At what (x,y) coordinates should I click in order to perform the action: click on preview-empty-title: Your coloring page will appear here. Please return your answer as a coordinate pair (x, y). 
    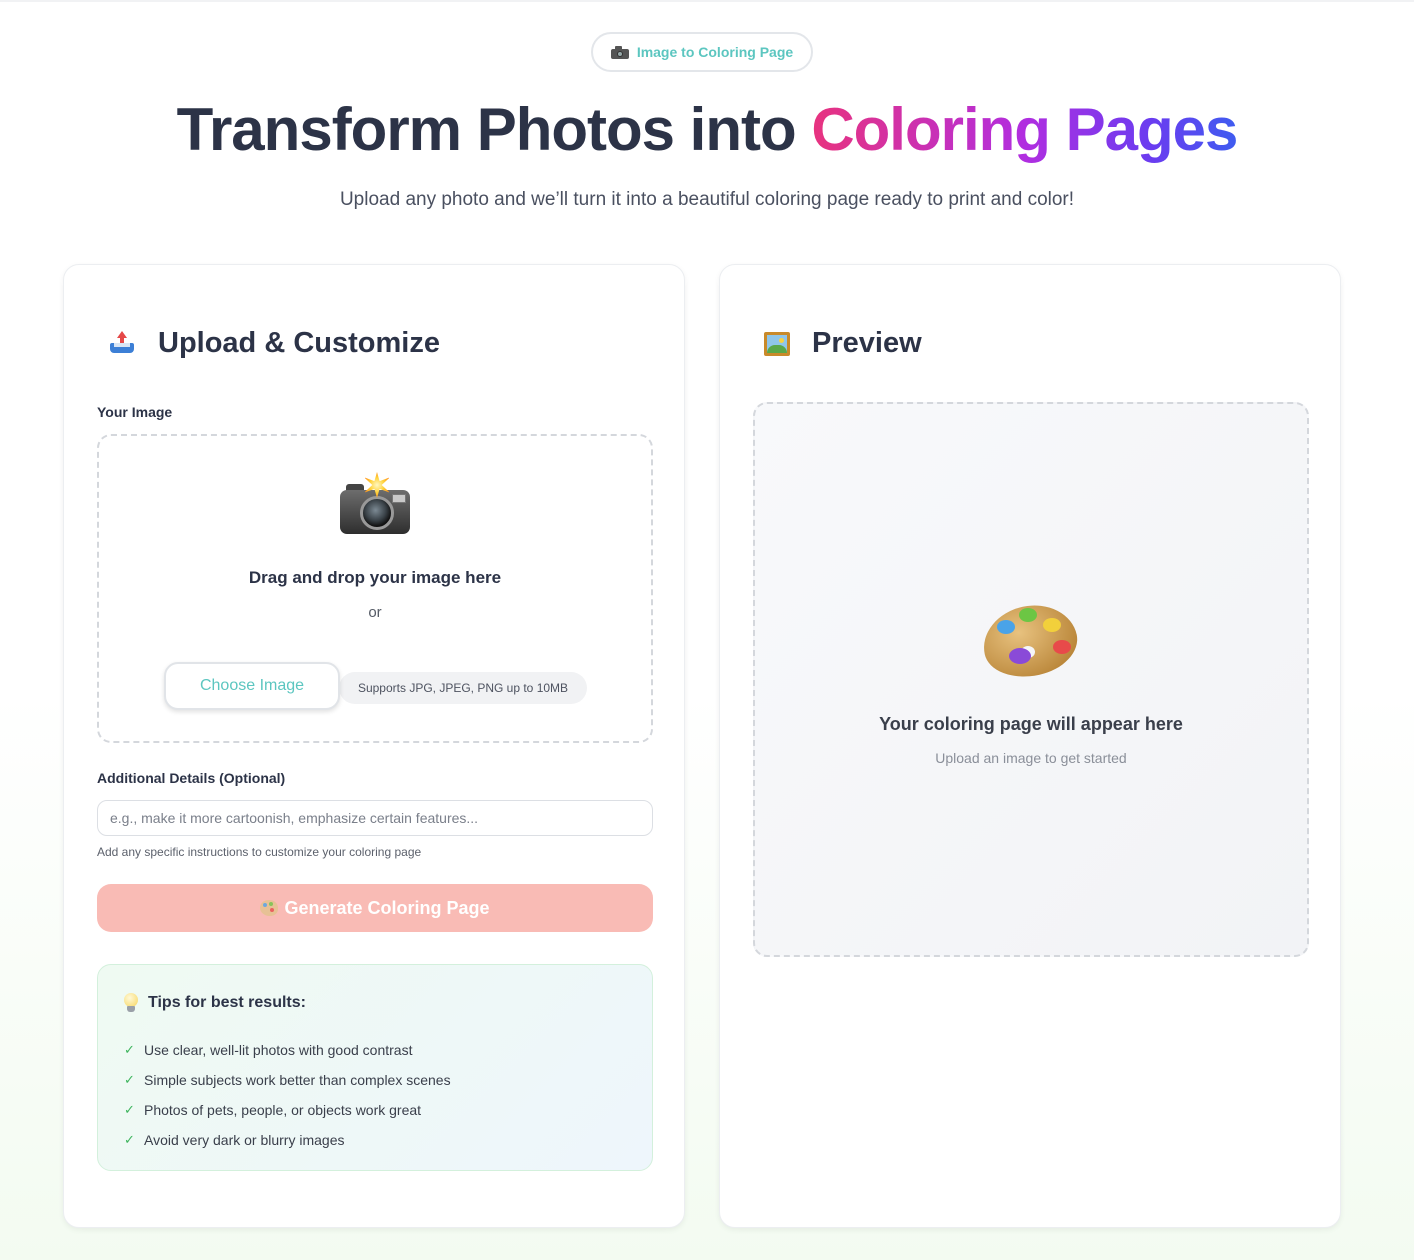
    Looking at the image, I should click on (1031, 724).